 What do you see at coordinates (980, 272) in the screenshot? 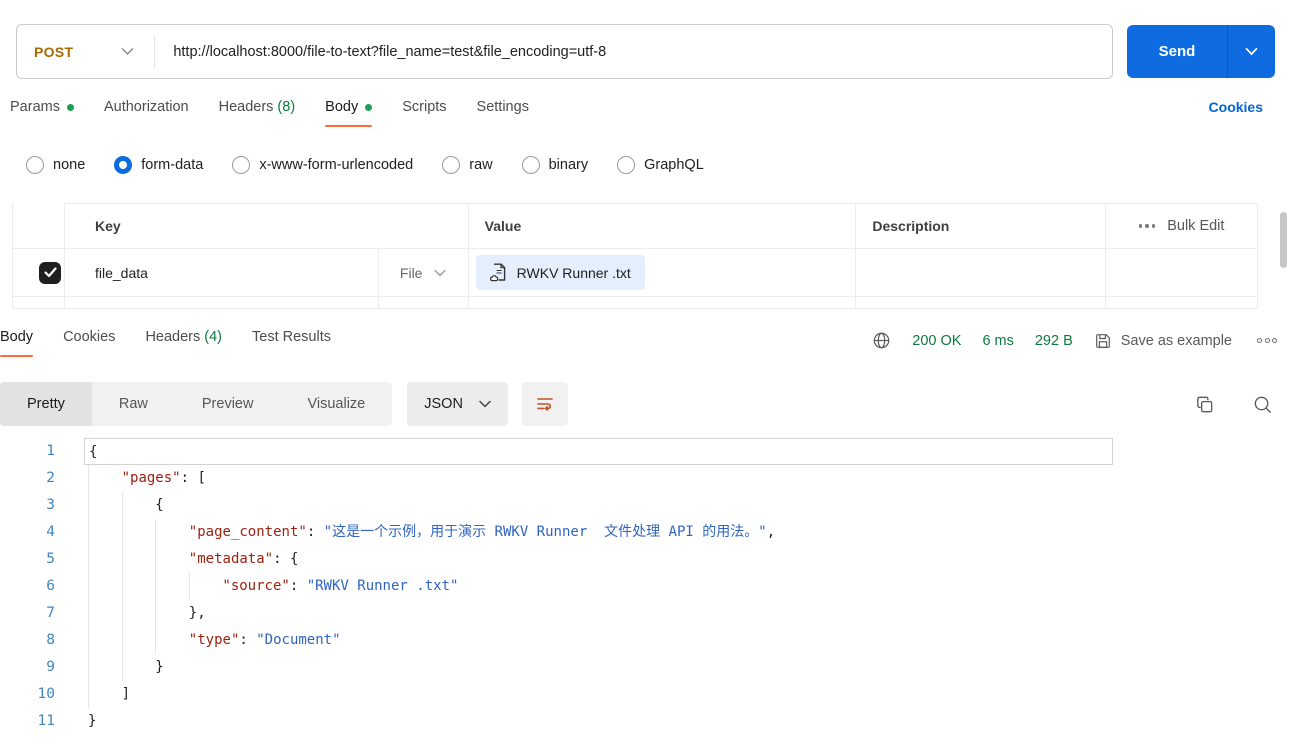
I see `description-cell` at bounding box center [980, 272].